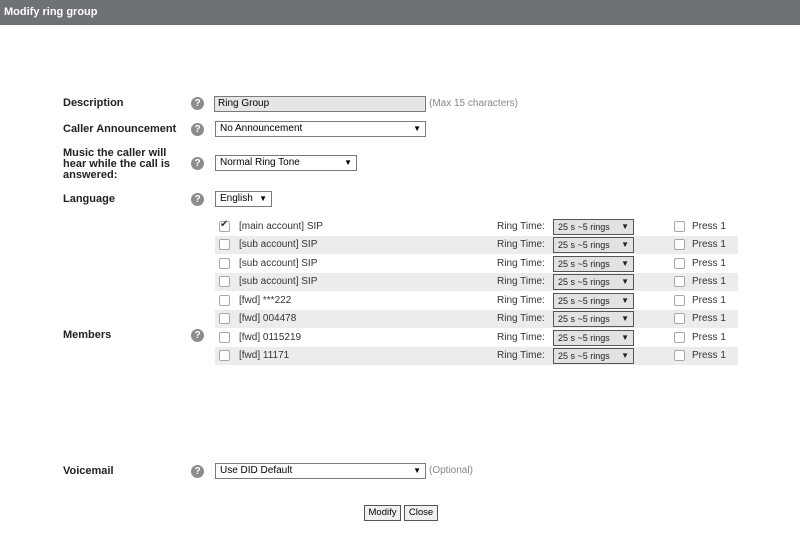 The width and height of the screenshot is (800, 540). Describe the element at coordinates (90, 175) in the screenshot. I see `music-label-line3: answered:` at that location.